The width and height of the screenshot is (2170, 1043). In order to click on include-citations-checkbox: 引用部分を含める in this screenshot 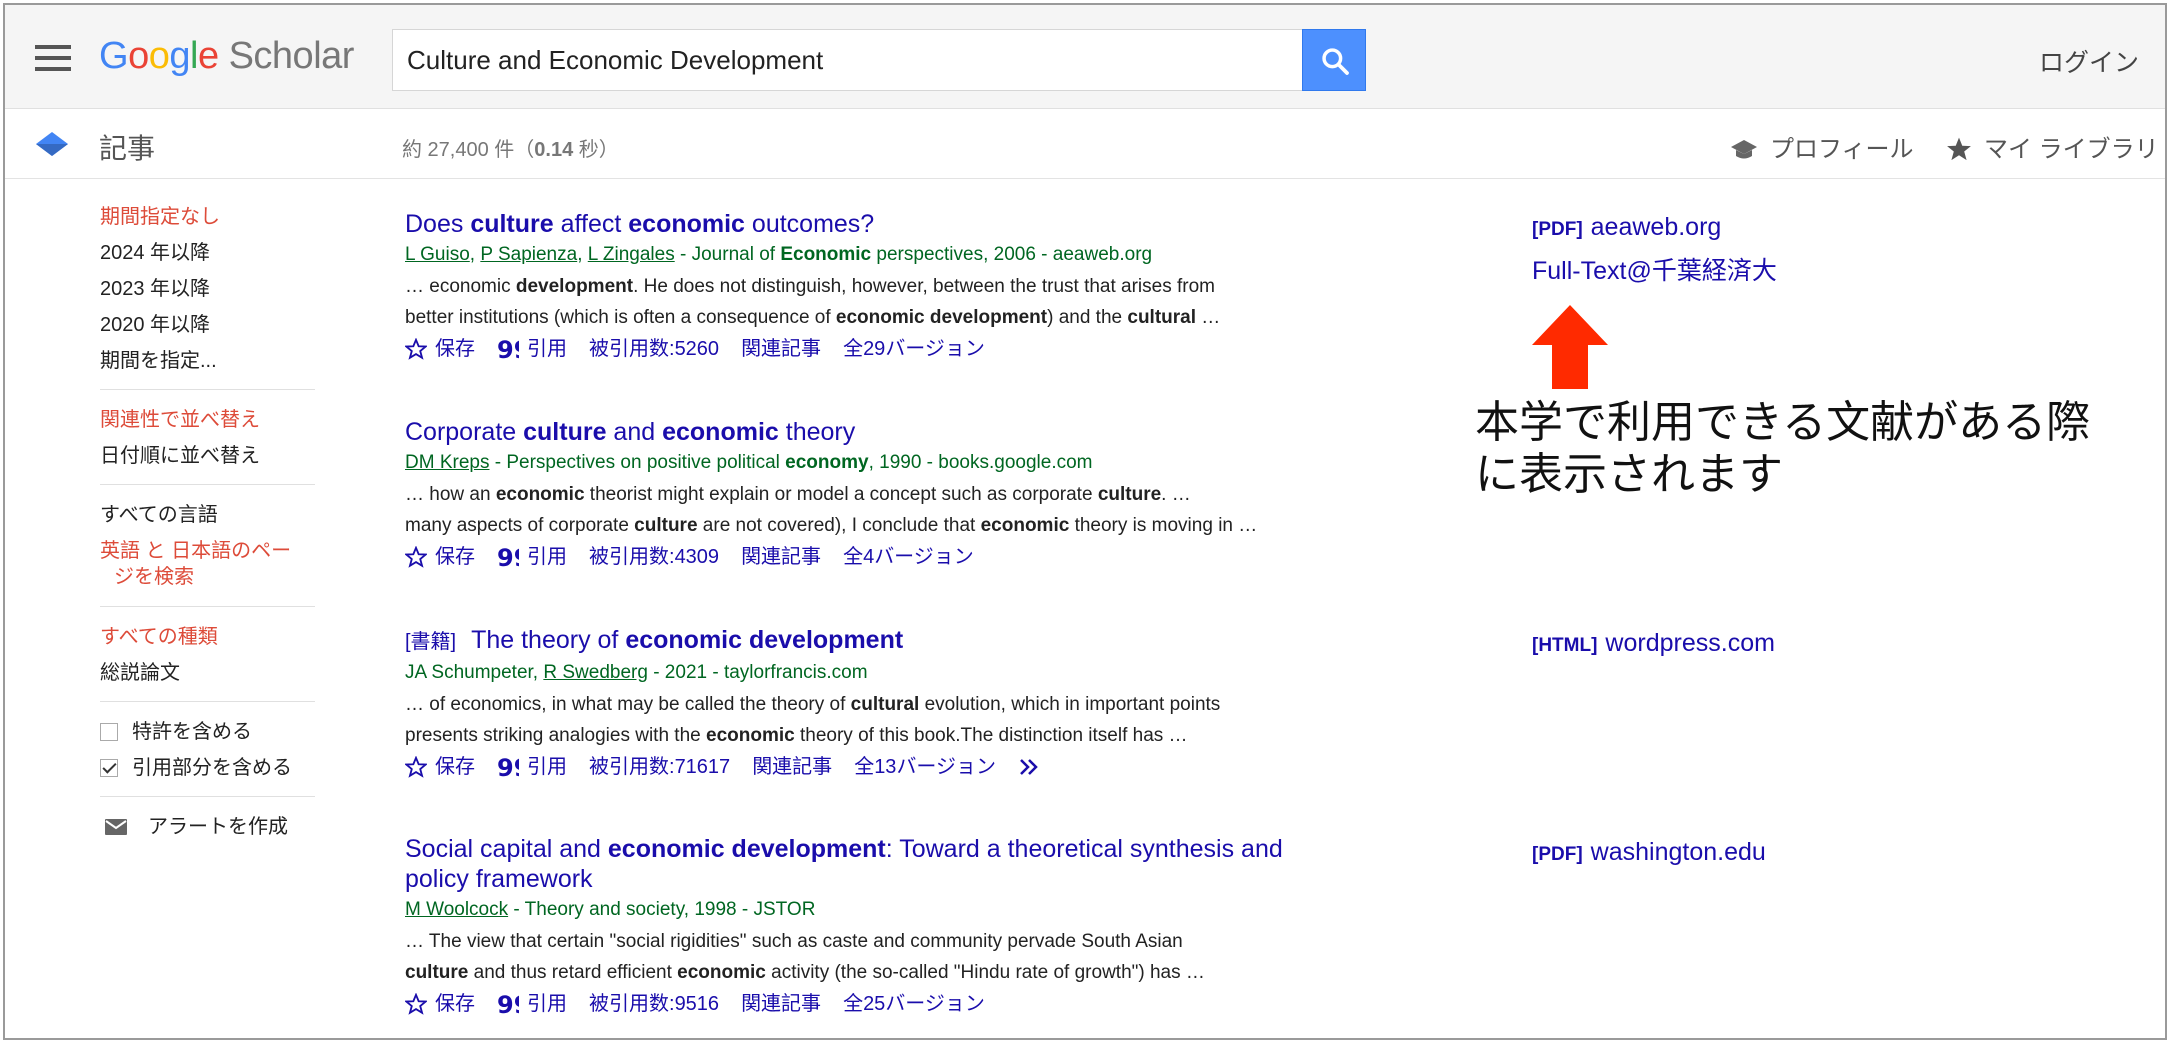, I will do `click(207, 768)`.